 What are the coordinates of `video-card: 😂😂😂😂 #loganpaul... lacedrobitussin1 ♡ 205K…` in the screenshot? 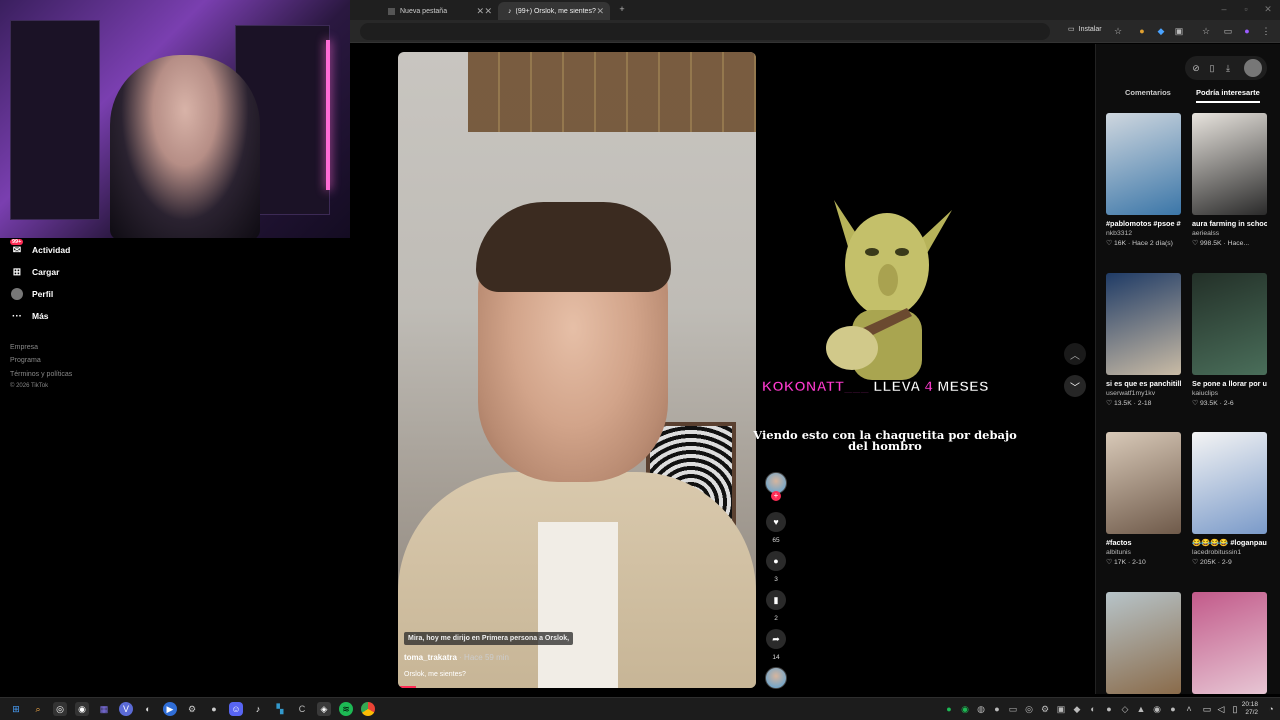 It's located at (1229, 499).